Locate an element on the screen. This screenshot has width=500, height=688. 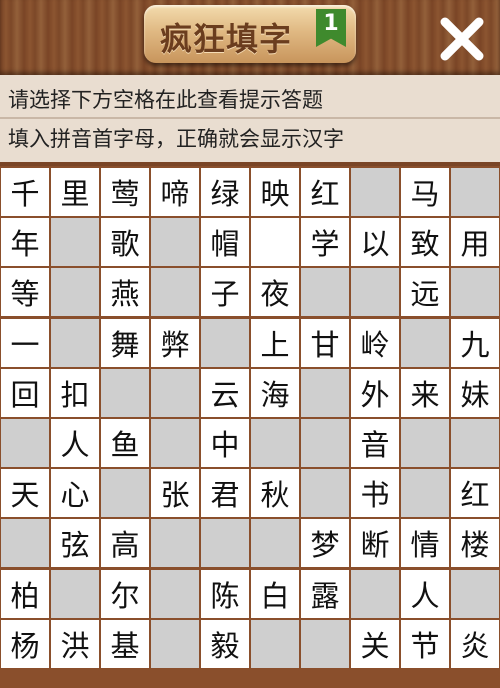
grid-cell: 莺 is located at coordinates (125, 192).